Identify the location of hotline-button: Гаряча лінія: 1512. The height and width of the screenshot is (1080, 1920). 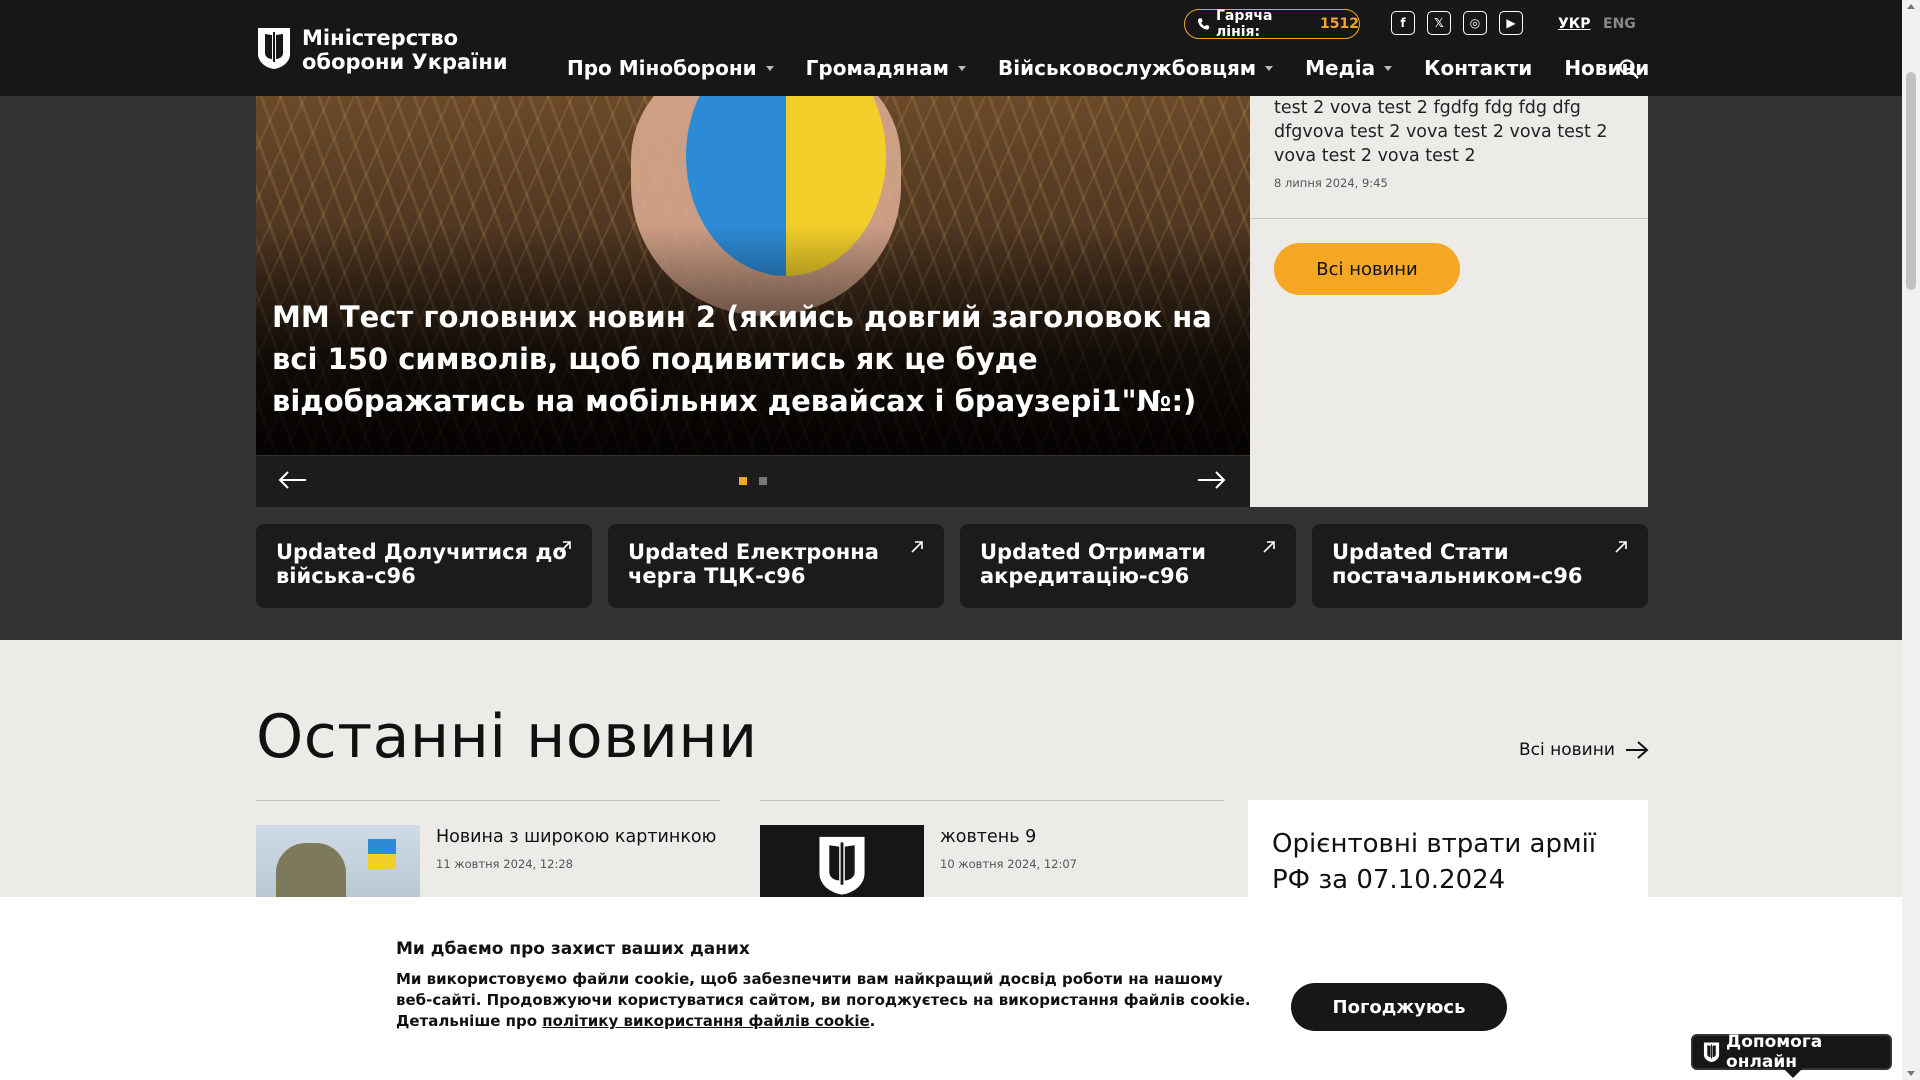
(1272, 24).